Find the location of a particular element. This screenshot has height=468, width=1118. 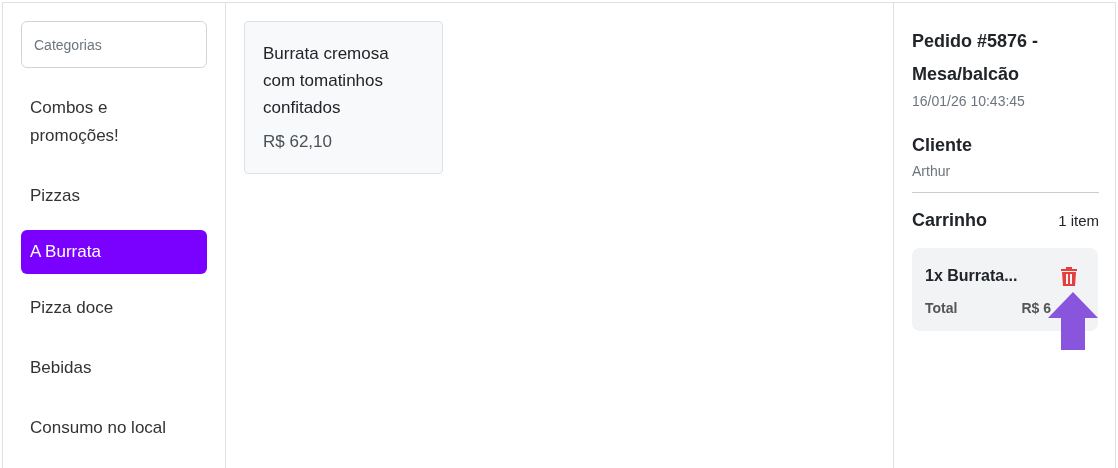

category-item: Combos e promoções! is located at coordinates (114, 122).